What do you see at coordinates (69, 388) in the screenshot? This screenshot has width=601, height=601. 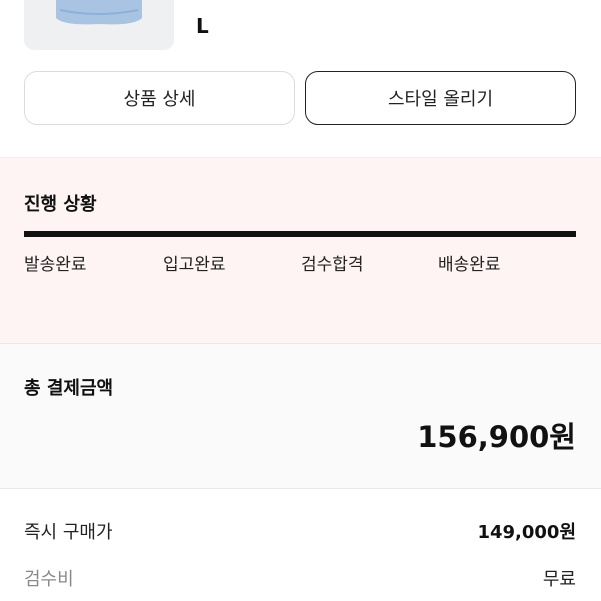 I see `total-payment-title: 총 결제금액` at bounding box center [69, 388].